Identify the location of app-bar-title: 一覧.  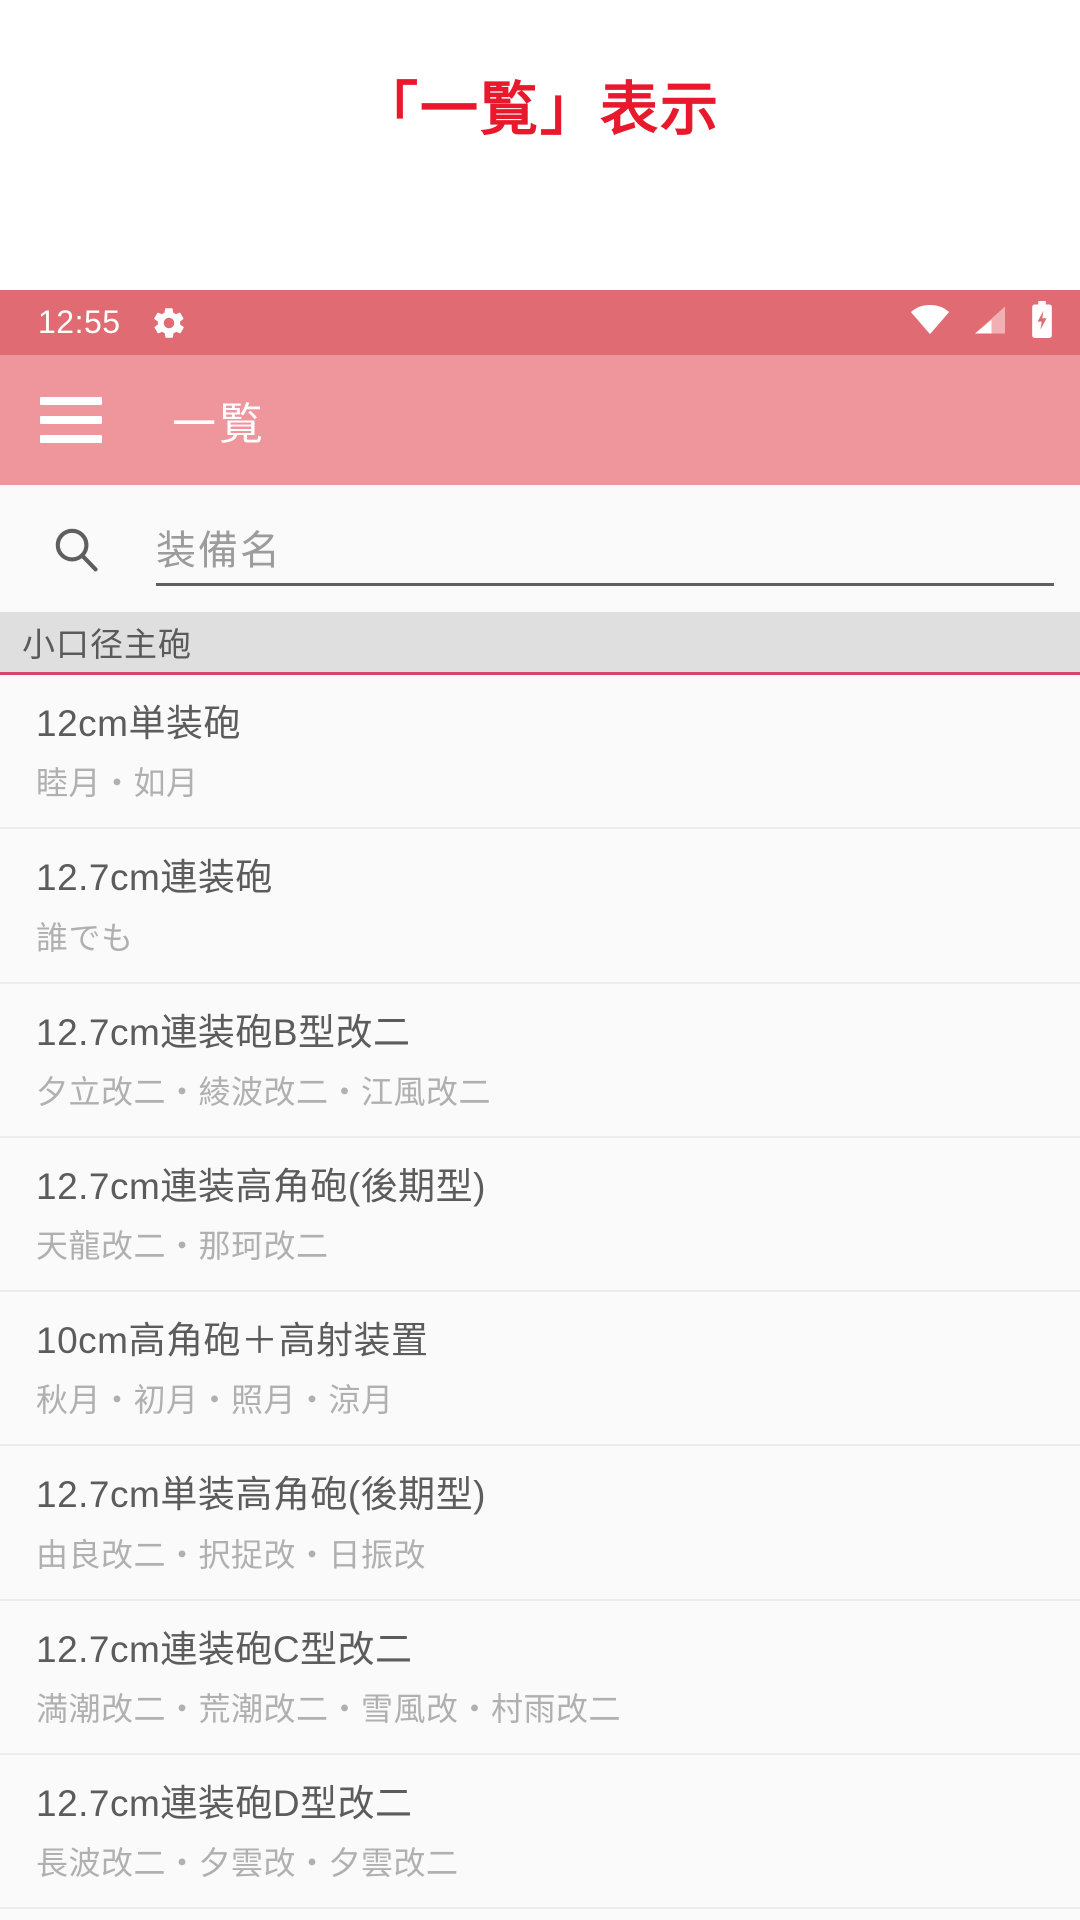
(219, 424).